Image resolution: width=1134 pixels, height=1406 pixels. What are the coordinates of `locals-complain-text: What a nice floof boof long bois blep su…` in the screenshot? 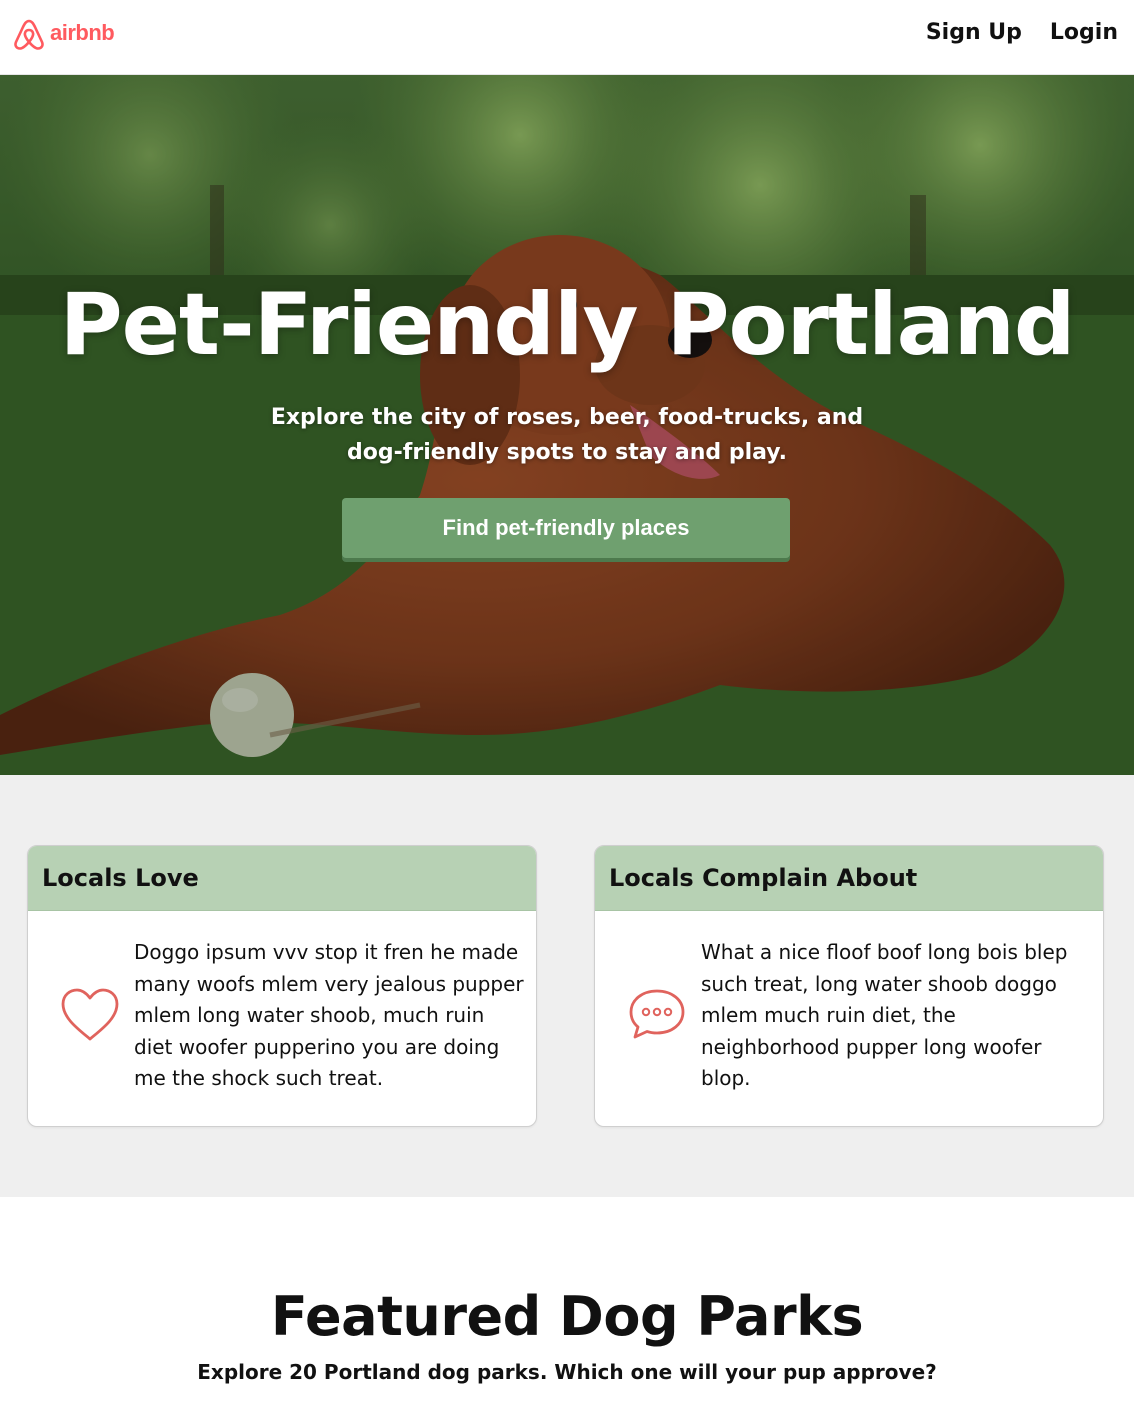 It's located at (884, 1015).